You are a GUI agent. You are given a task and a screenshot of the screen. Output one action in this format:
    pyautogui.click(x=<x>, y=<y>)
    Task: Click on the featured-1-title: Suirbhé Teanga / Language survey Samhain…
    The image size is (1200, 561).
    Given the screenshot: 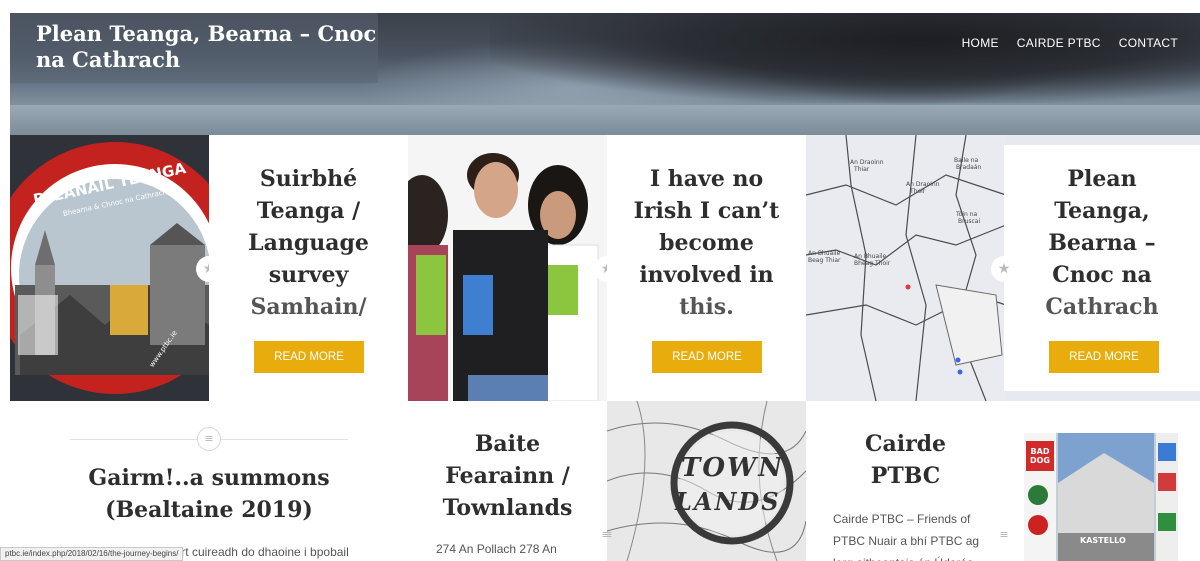 What is the action you would take?
    pyautogui.click(x=308, y=243)
    